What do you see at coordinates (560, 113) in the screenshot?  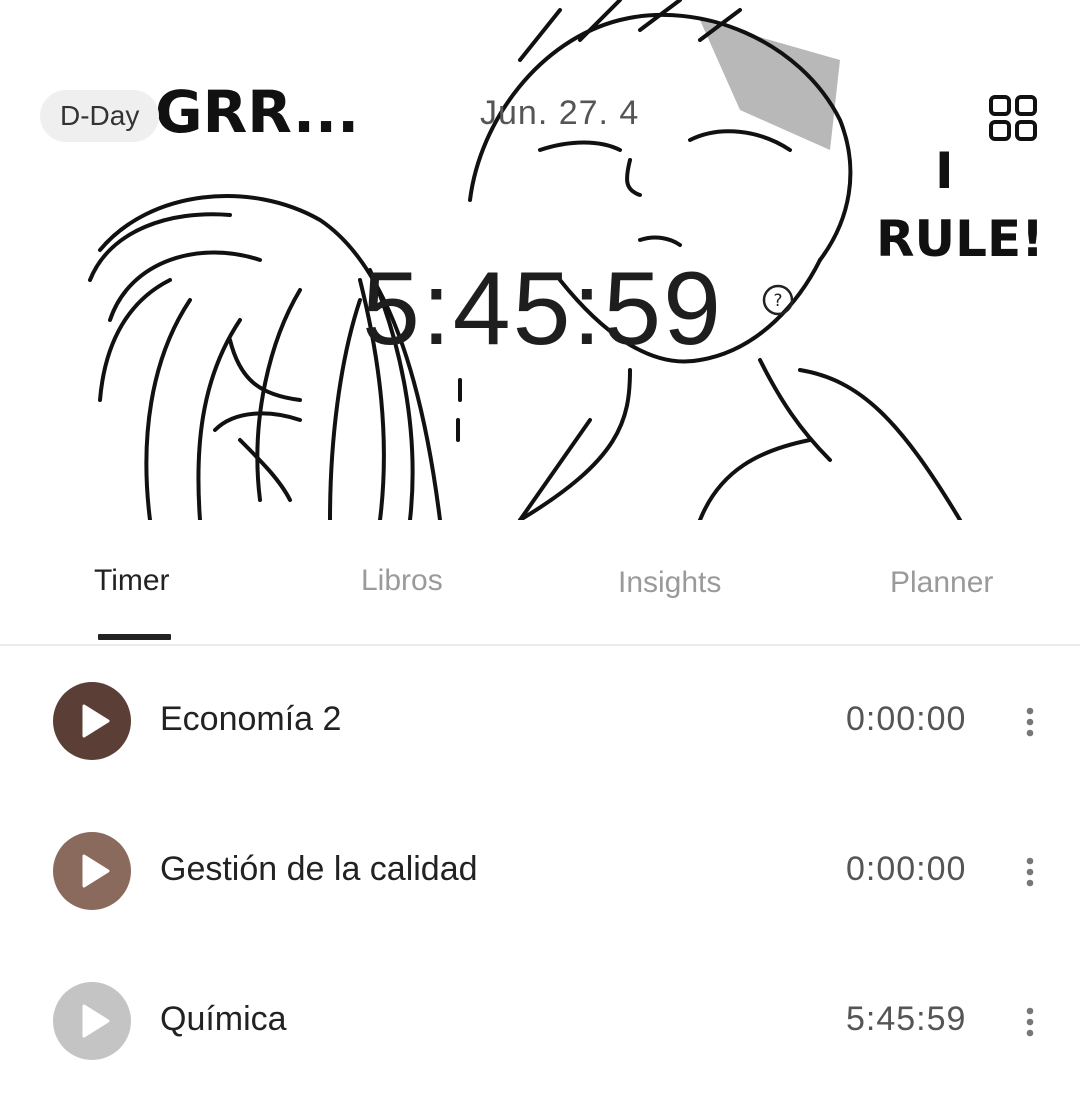 I see `date-label: Jun. 27. 4` at bounding box center [560, 113].